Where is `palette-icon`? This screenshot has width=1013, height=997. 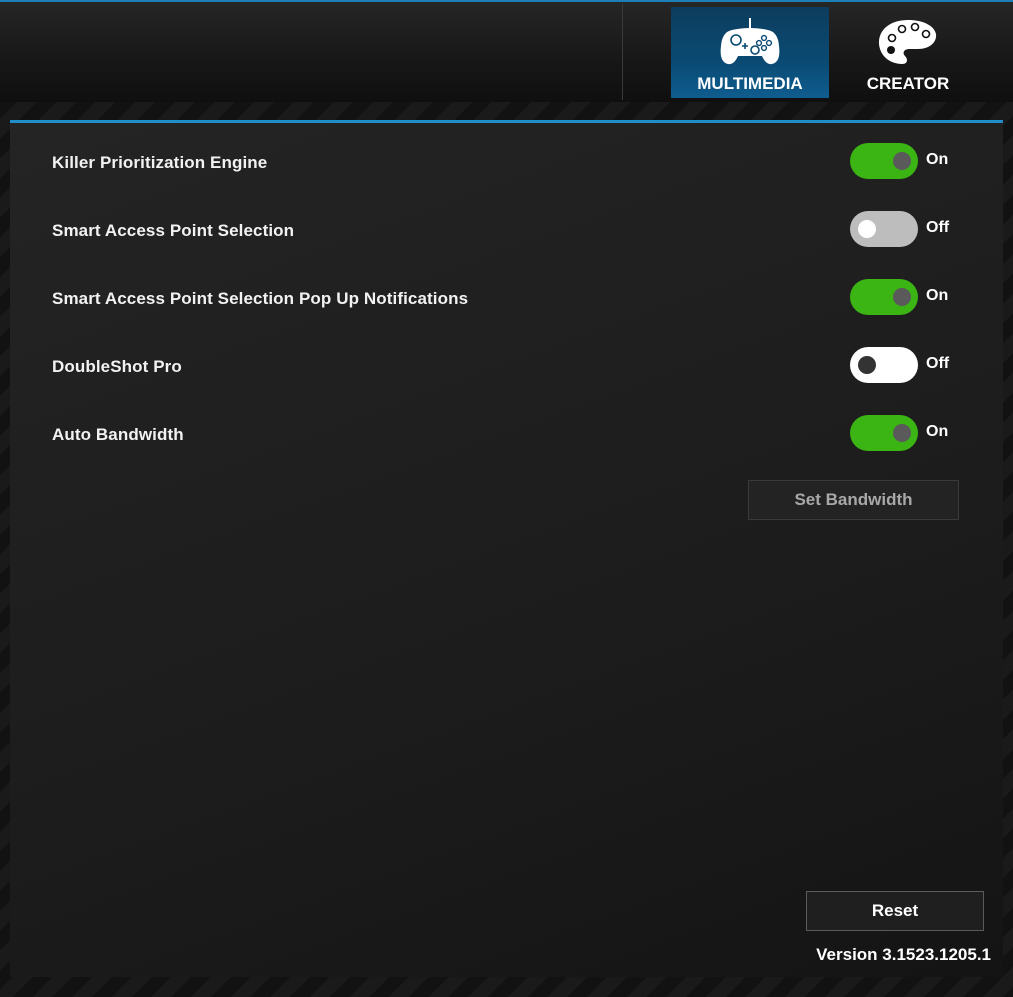
palette-icon is located at coordinates (908, 42).